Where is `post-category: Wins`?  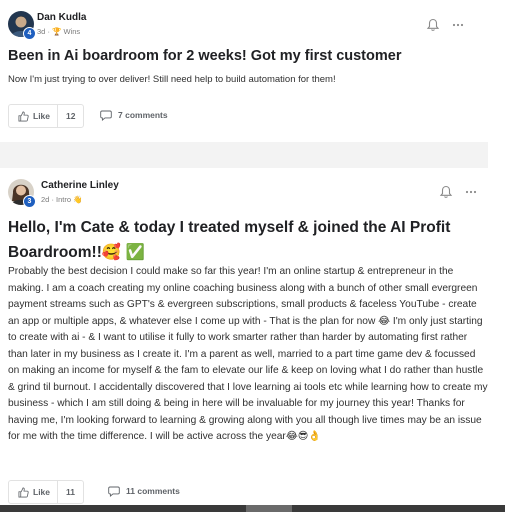
post-category: Wins is located at coordinates (71, 31).